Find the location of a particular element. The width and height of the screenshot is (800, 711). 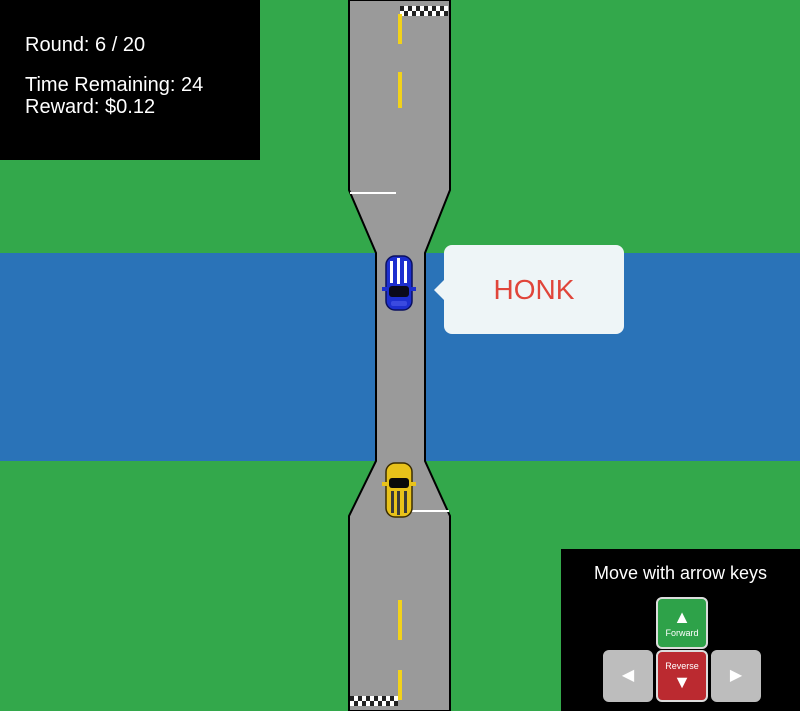

finish-line-bottom is located at coordinates (374, 701).